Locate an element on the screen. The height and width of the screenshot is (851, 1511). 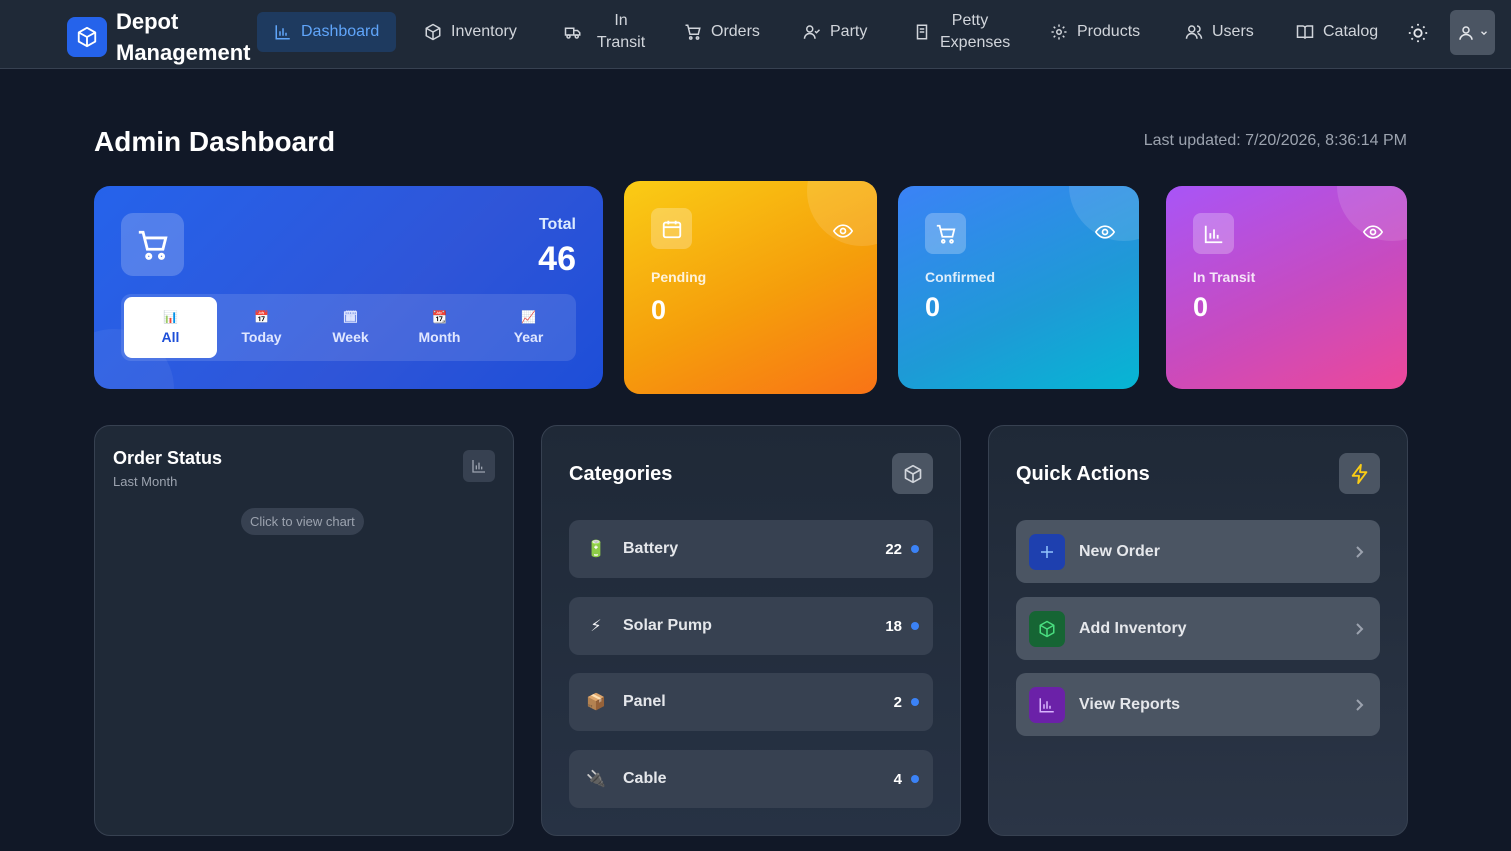
nav-orders: Orders is located at coordinates (722, 32).